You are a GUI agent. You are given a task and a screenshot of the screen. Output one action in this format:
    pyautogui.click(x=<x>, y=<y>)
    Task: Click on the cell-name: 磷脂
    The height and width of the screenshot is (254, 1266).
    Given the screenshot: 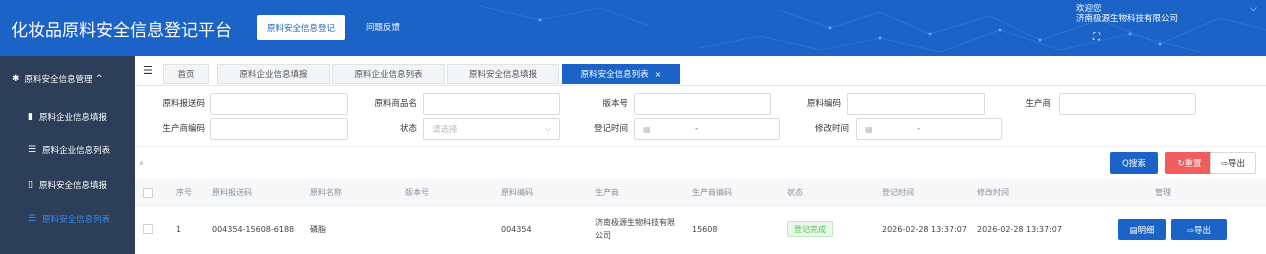 What is the action you would take?
    pyautogui.click(x=318, y=229)
    